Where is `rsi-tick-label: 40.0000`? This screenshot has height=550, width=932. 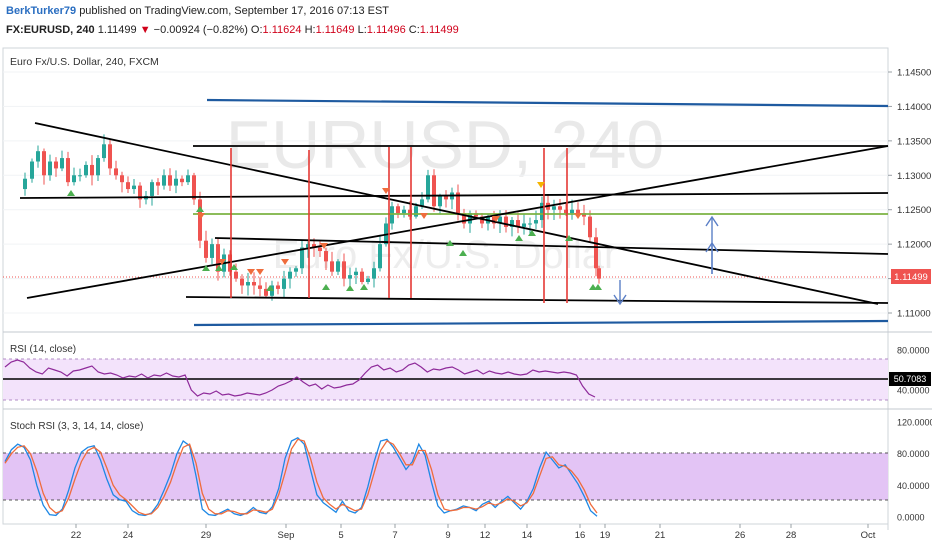
rsi-tick-label: 40.0000 is located at coordinates (913, 391).